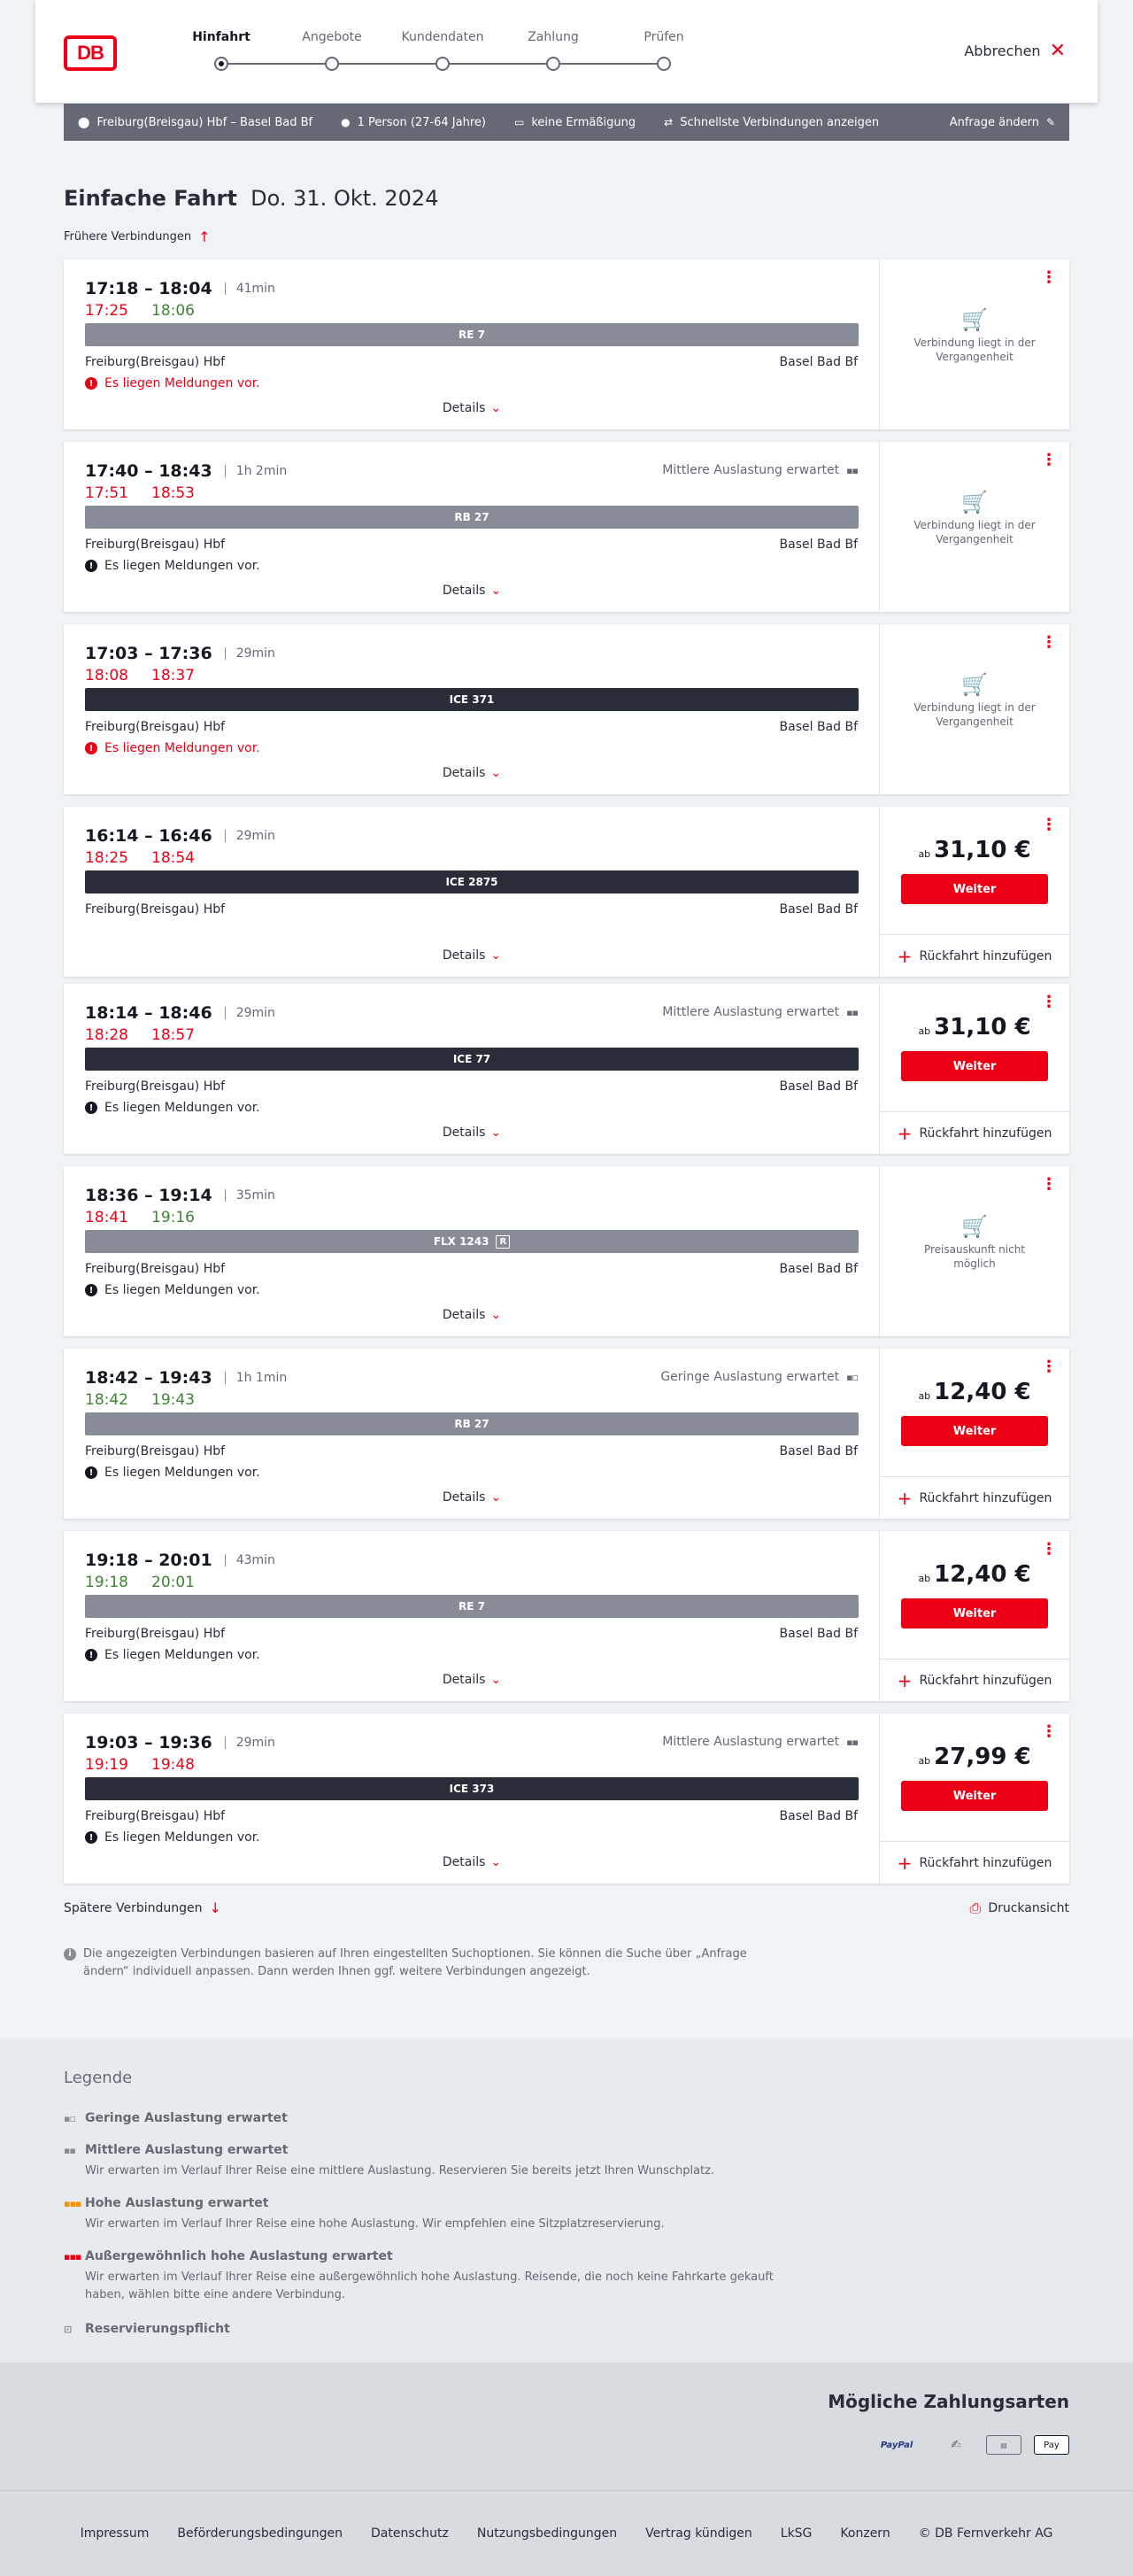  Describe the element at coordinates (1052, 2445) in the screenshot. I see `apple-pay-label: Pay` at that location.